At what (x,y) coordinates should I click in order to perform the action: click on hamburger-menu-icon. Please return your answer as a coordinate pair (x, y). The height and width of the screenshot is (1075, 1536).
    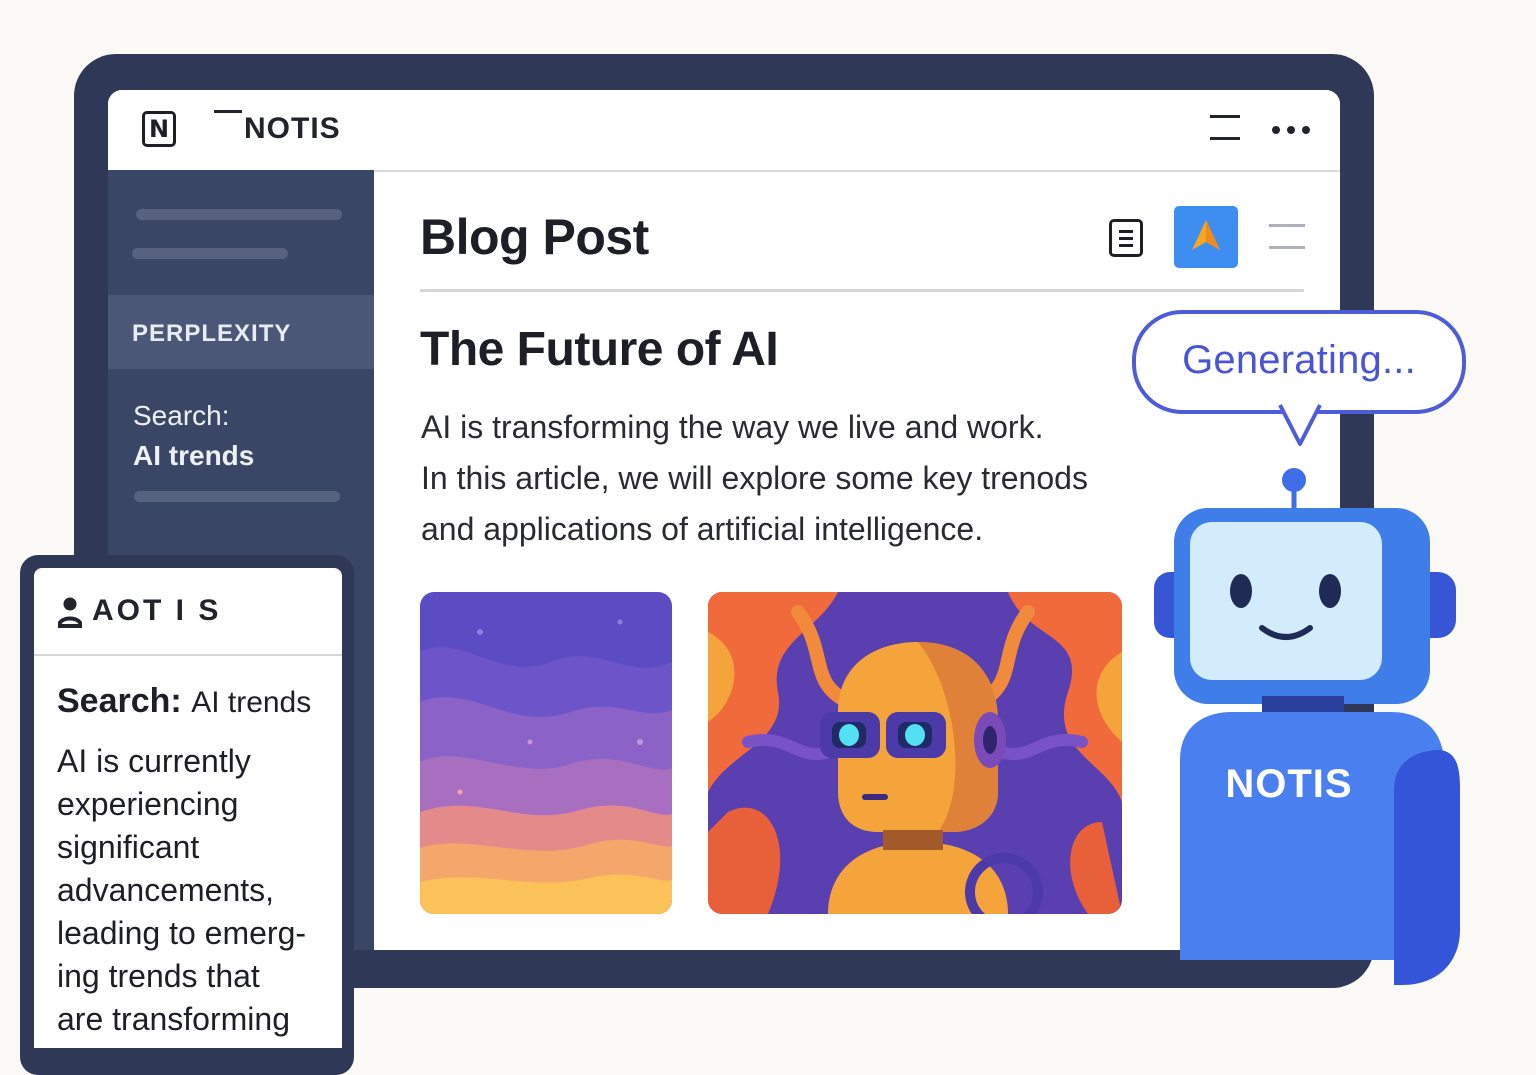
    Looking at the image, I should click on (1226, 128).